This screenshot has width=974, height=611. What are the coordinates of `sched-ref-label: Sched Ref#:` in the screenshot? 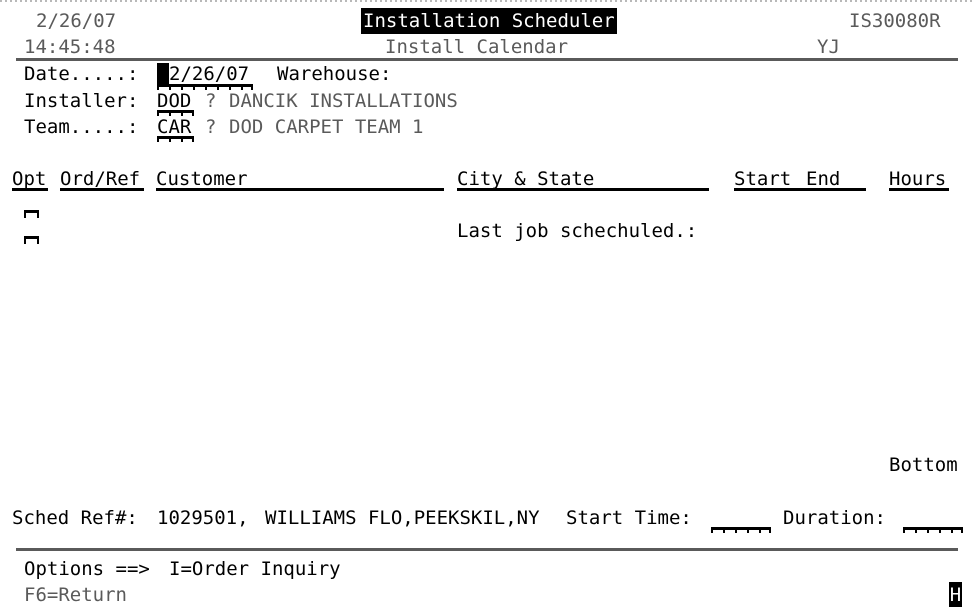 It's located at (75, 518).